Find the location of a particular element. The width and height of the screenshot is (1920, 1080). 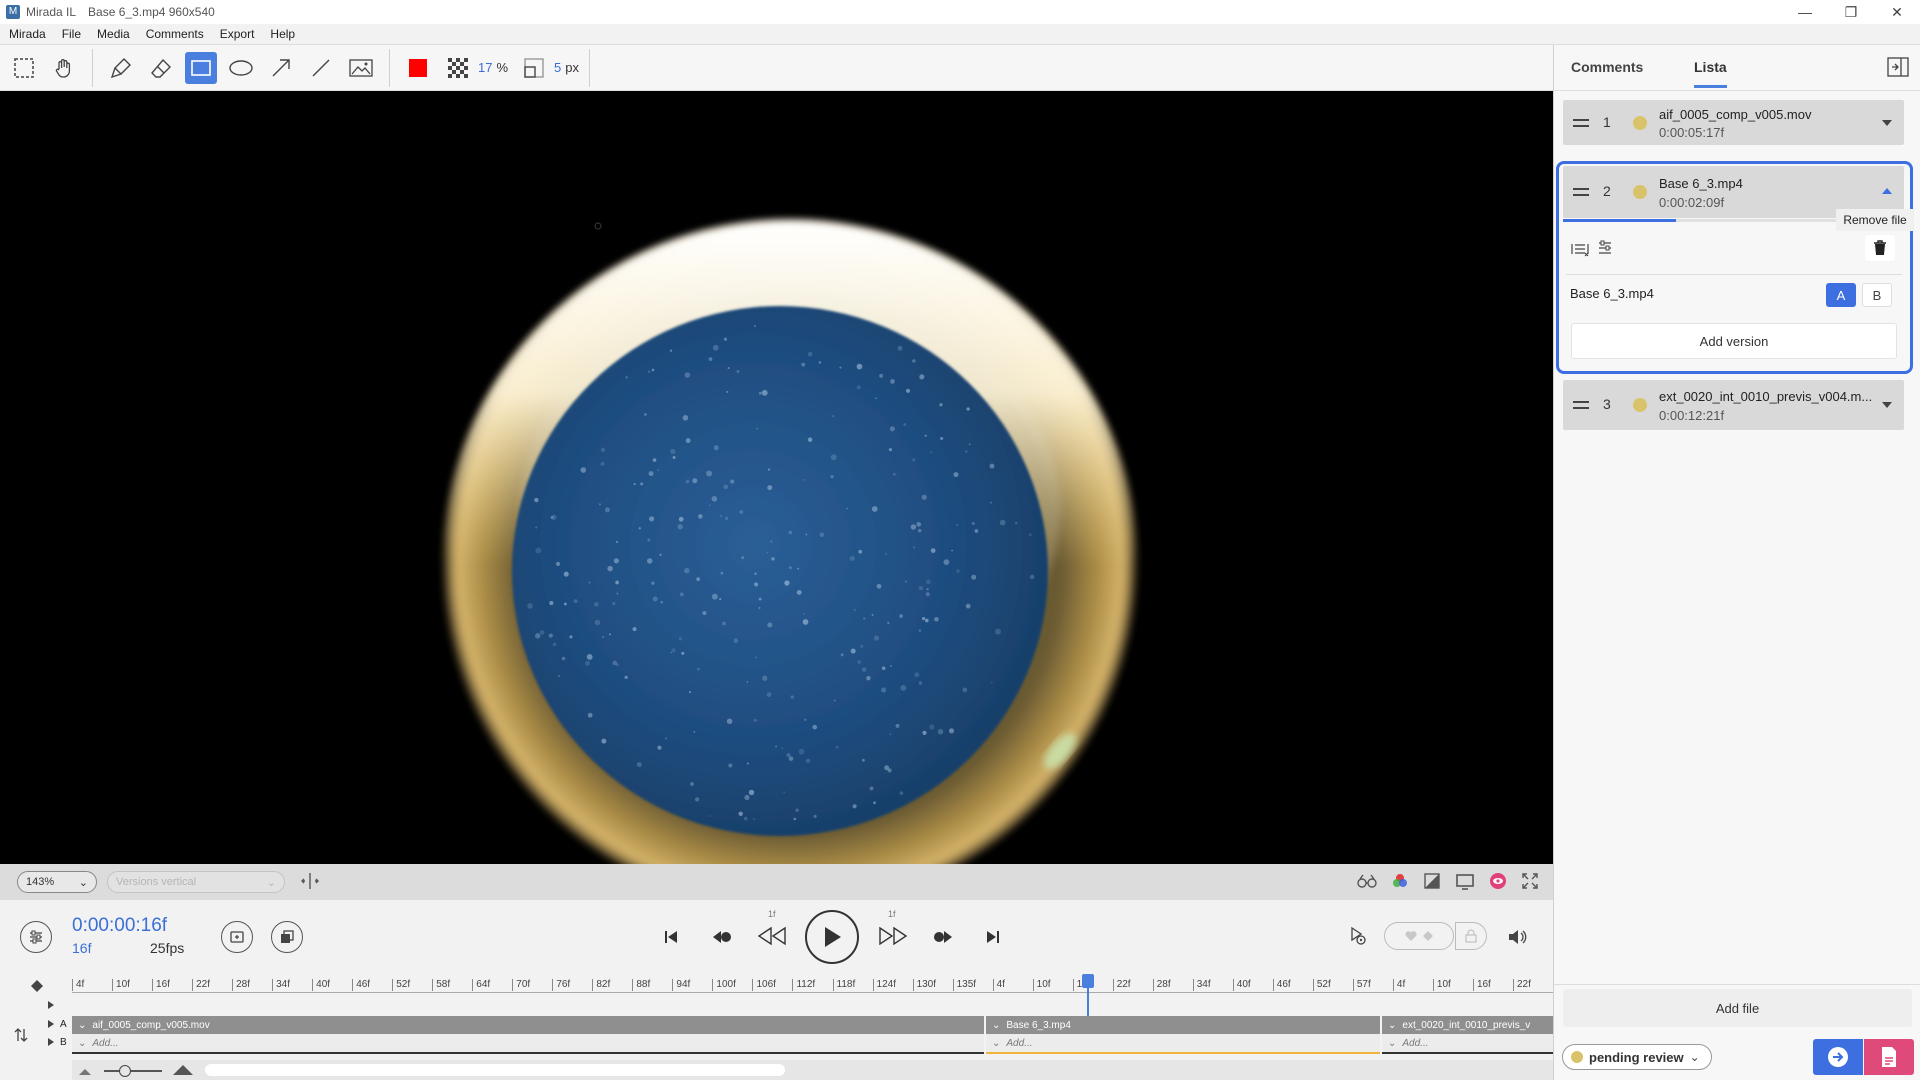

opacity-button is located at coordinates (458, 68).